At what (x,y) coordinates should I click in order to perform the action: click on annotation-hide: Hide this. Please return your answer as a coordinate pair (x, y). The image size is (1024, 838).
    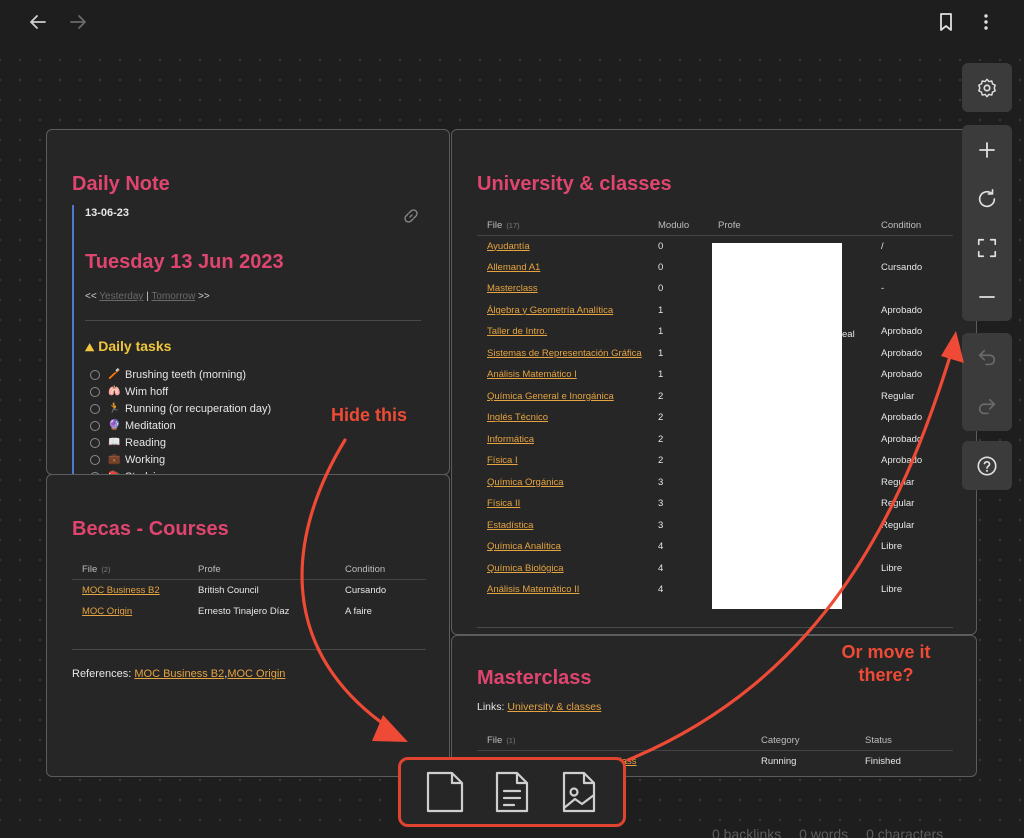
    Looking at the image, I should click on (368, 415).